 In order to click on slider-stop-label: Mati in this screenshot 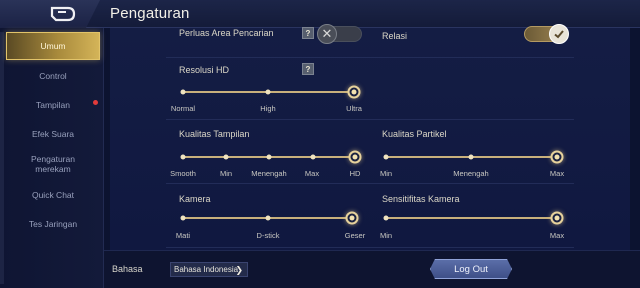, I will do `click(183, 235)`.